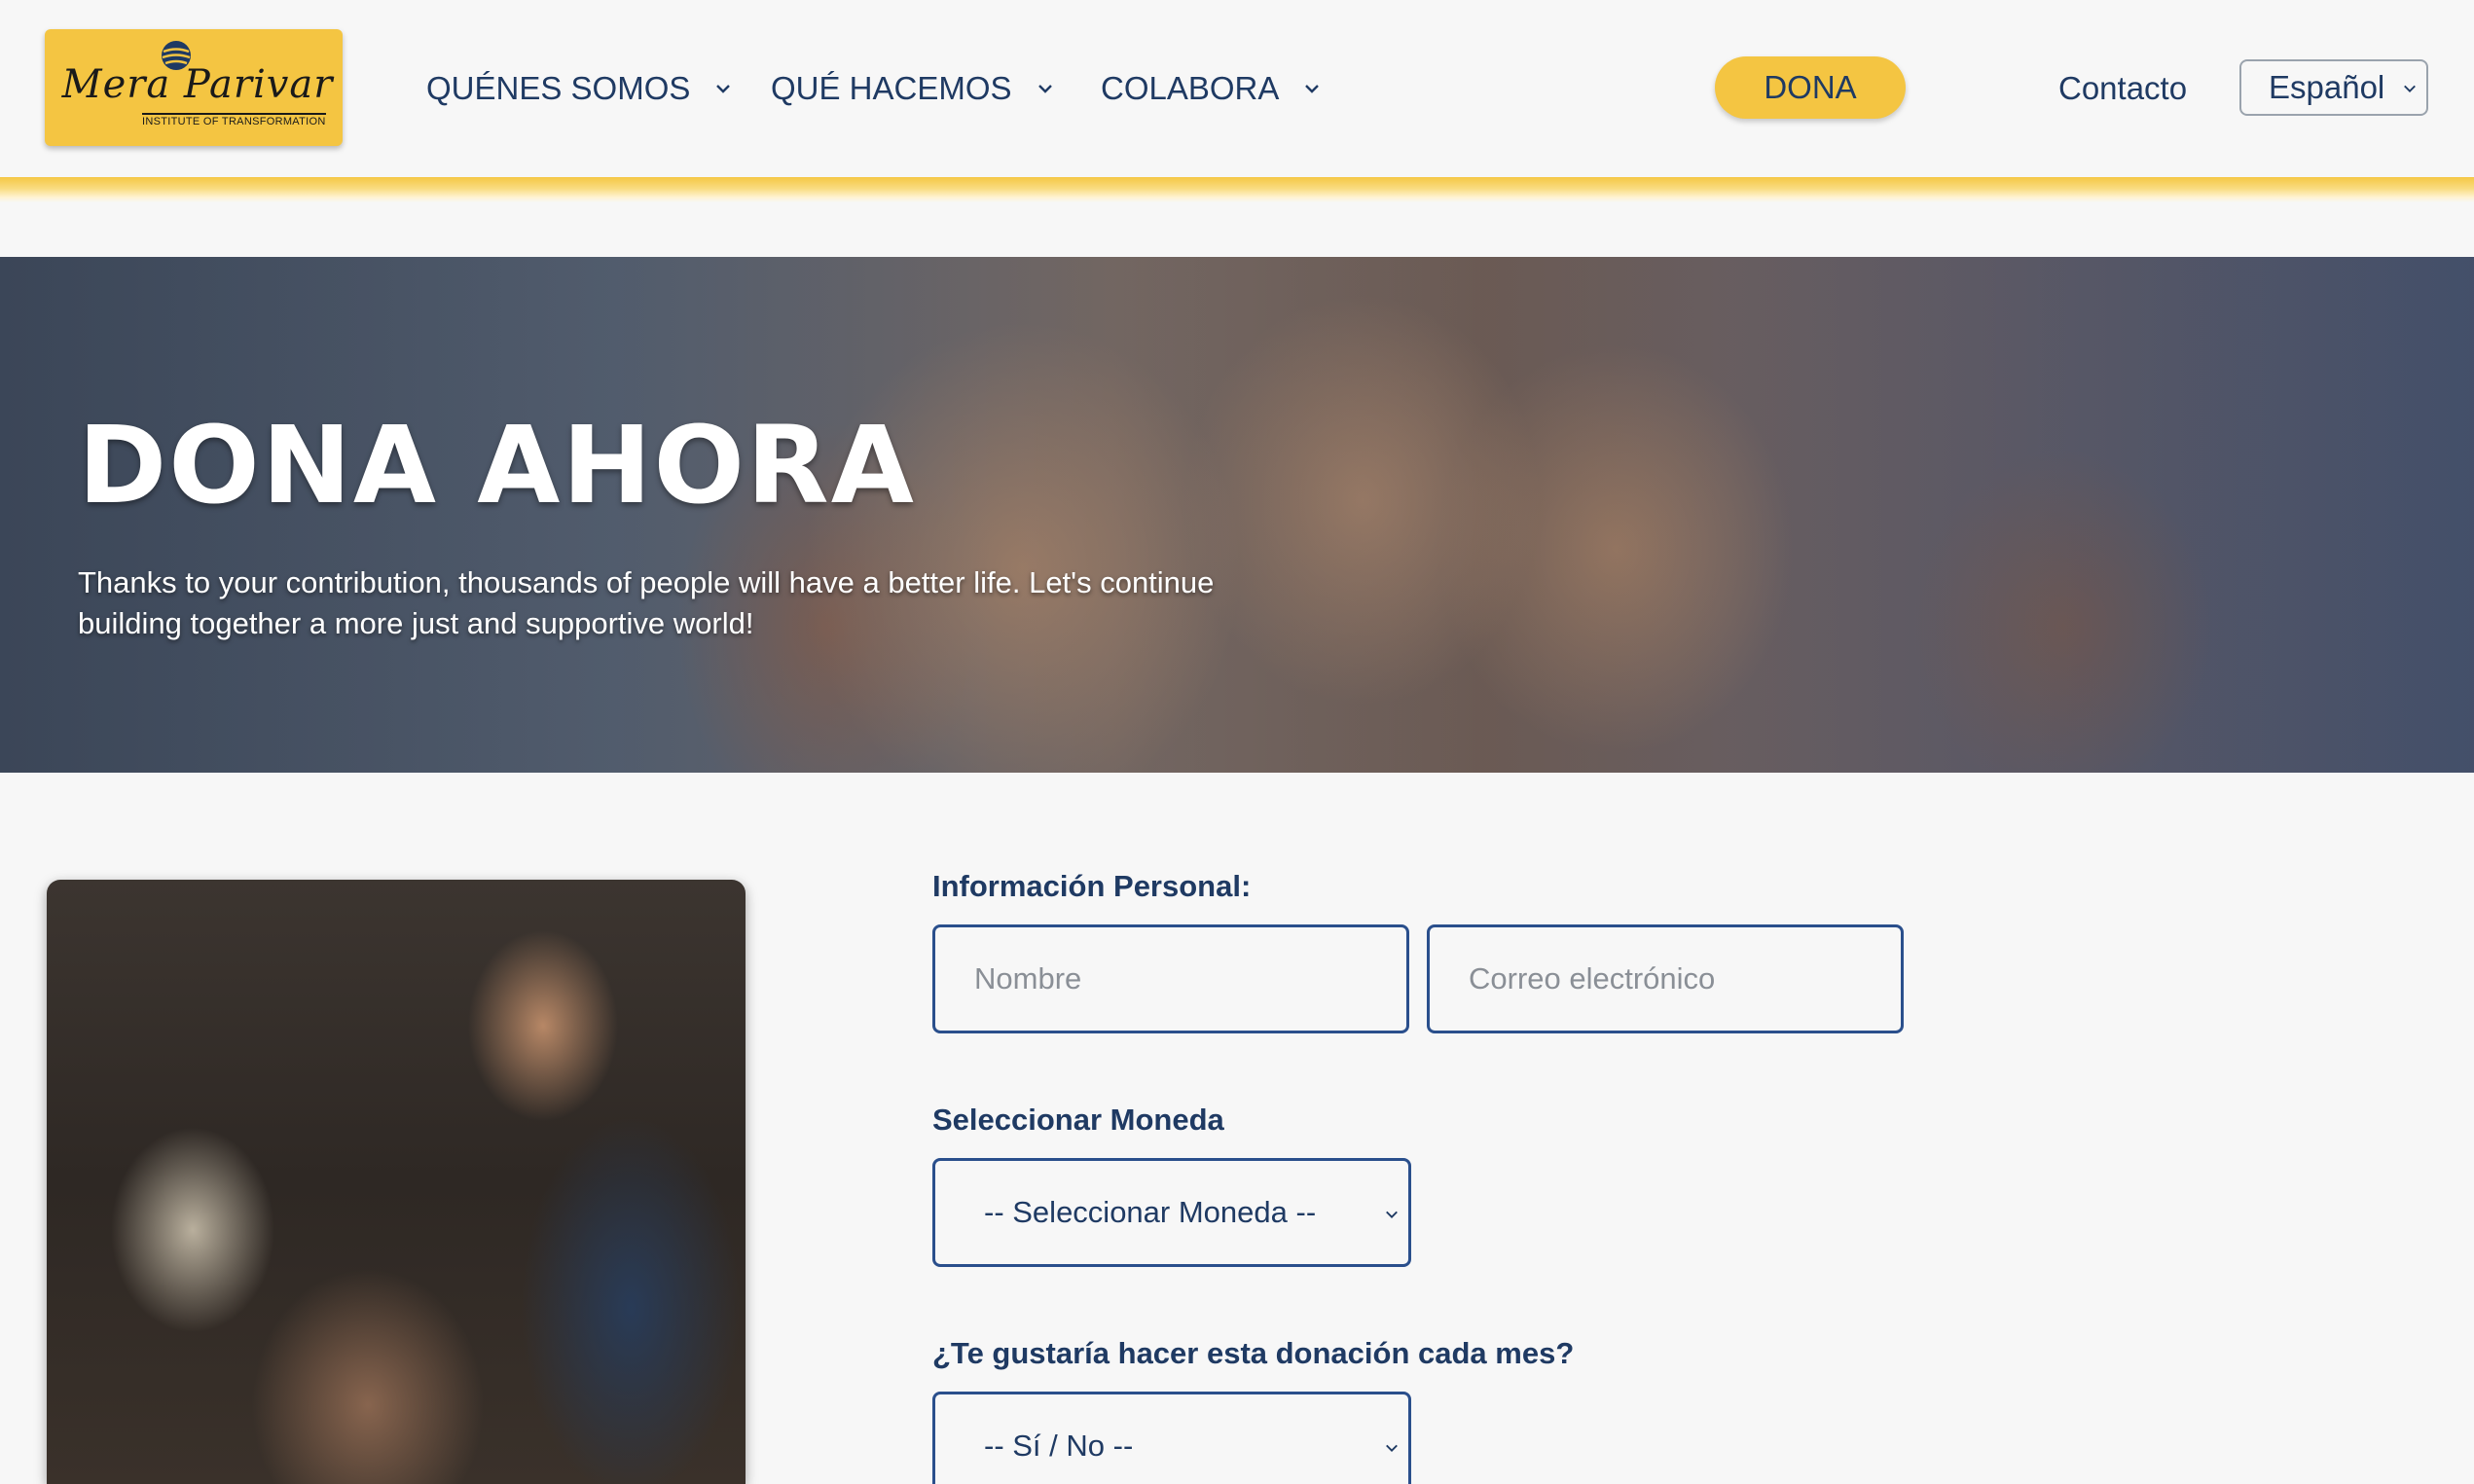 The height and width of the screenshot is (1484, 2474). What do you see at coordinates (2327, 87) in the screenshot?
I see `language-select-value: Español` at bounding box center [2327, 87].